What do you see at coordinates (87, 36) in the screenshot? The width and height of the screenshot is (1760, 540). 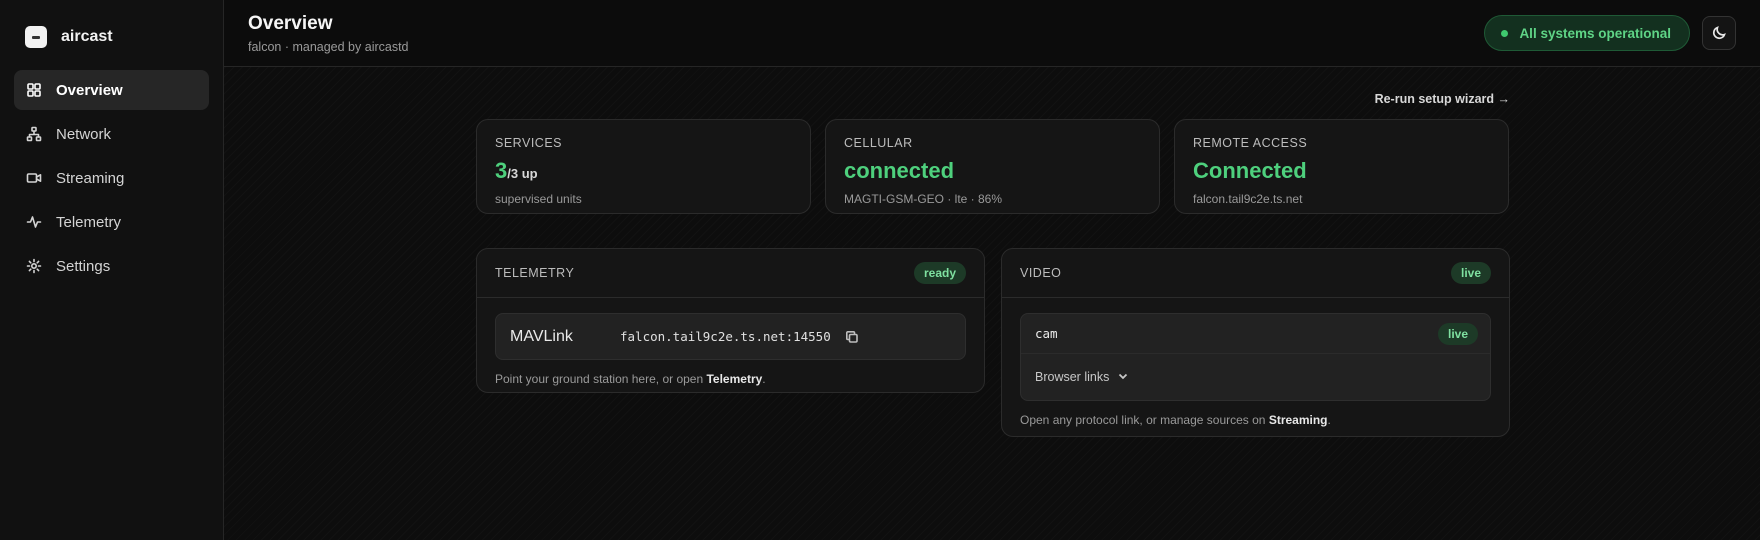 I see `brand-name: aircast` at bounding box center [87, 36].